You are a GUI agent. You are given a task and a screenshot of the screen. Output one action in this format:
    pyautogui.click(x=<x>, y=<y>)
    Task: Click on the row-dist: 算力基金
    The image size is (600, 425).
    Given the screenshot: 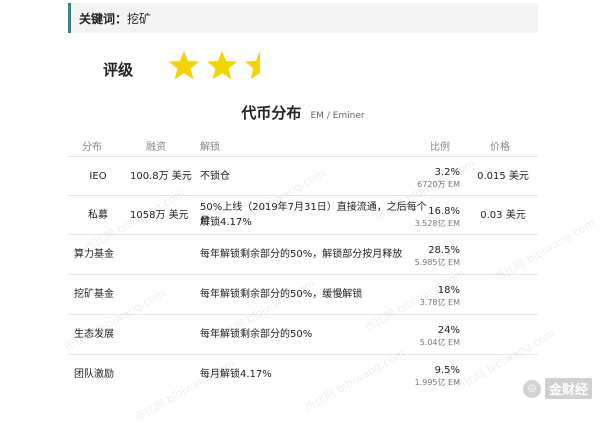 What is the action you would take?
    pyautogui.click(x=94, y=254)
    